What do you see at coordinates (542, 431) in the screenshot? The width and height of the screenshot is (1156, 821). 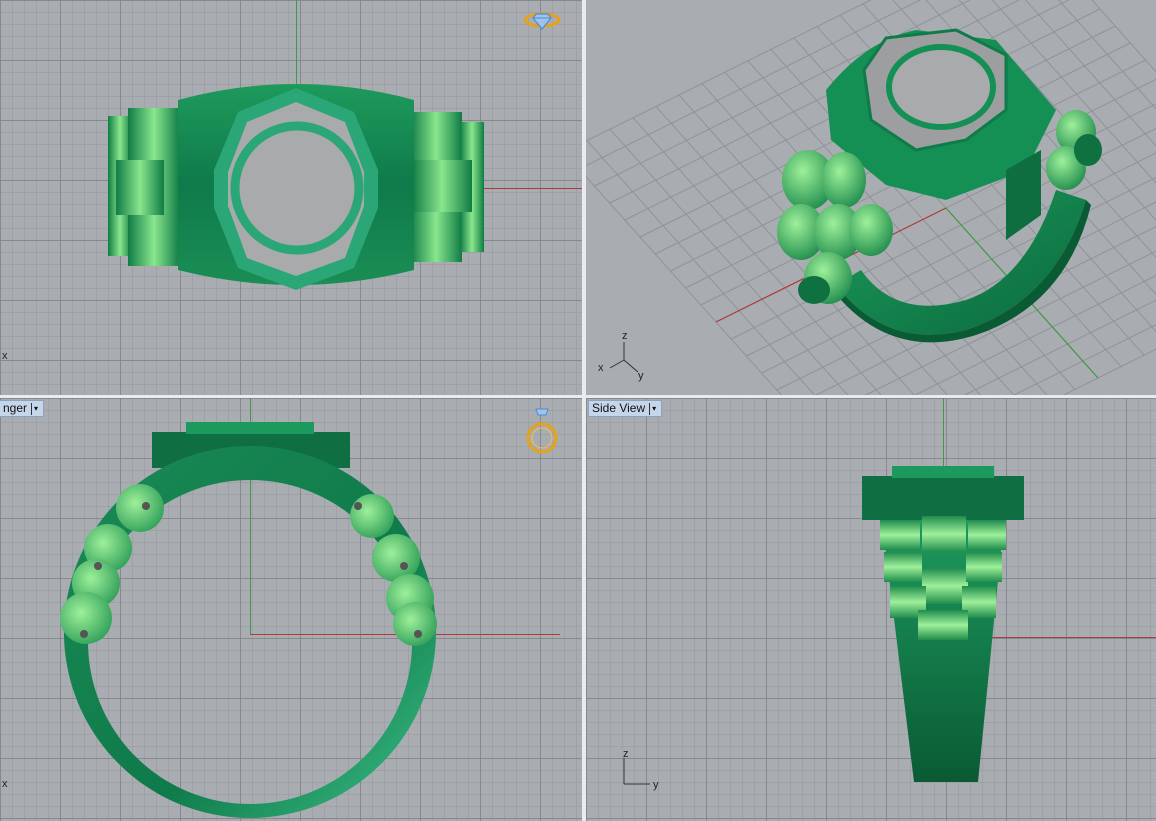 I see `ring-side-icon` at bounding box center [542, 431].